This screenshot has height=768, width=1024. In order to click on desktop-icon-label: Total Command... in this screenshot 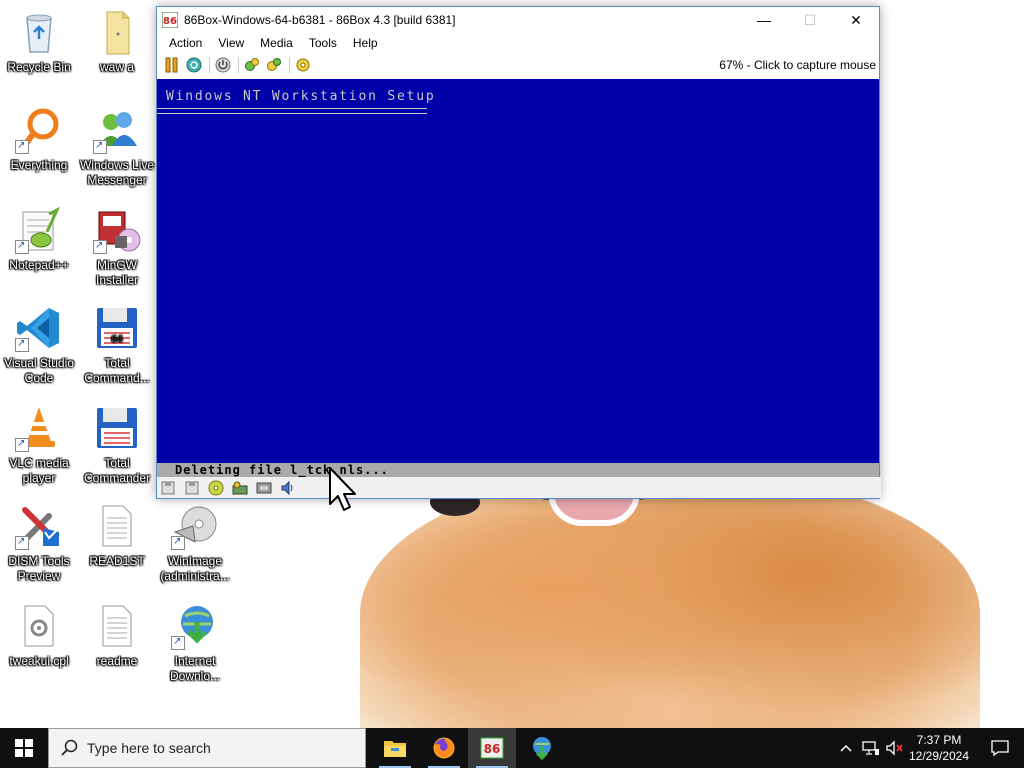, I will do `click(117, 370)`.